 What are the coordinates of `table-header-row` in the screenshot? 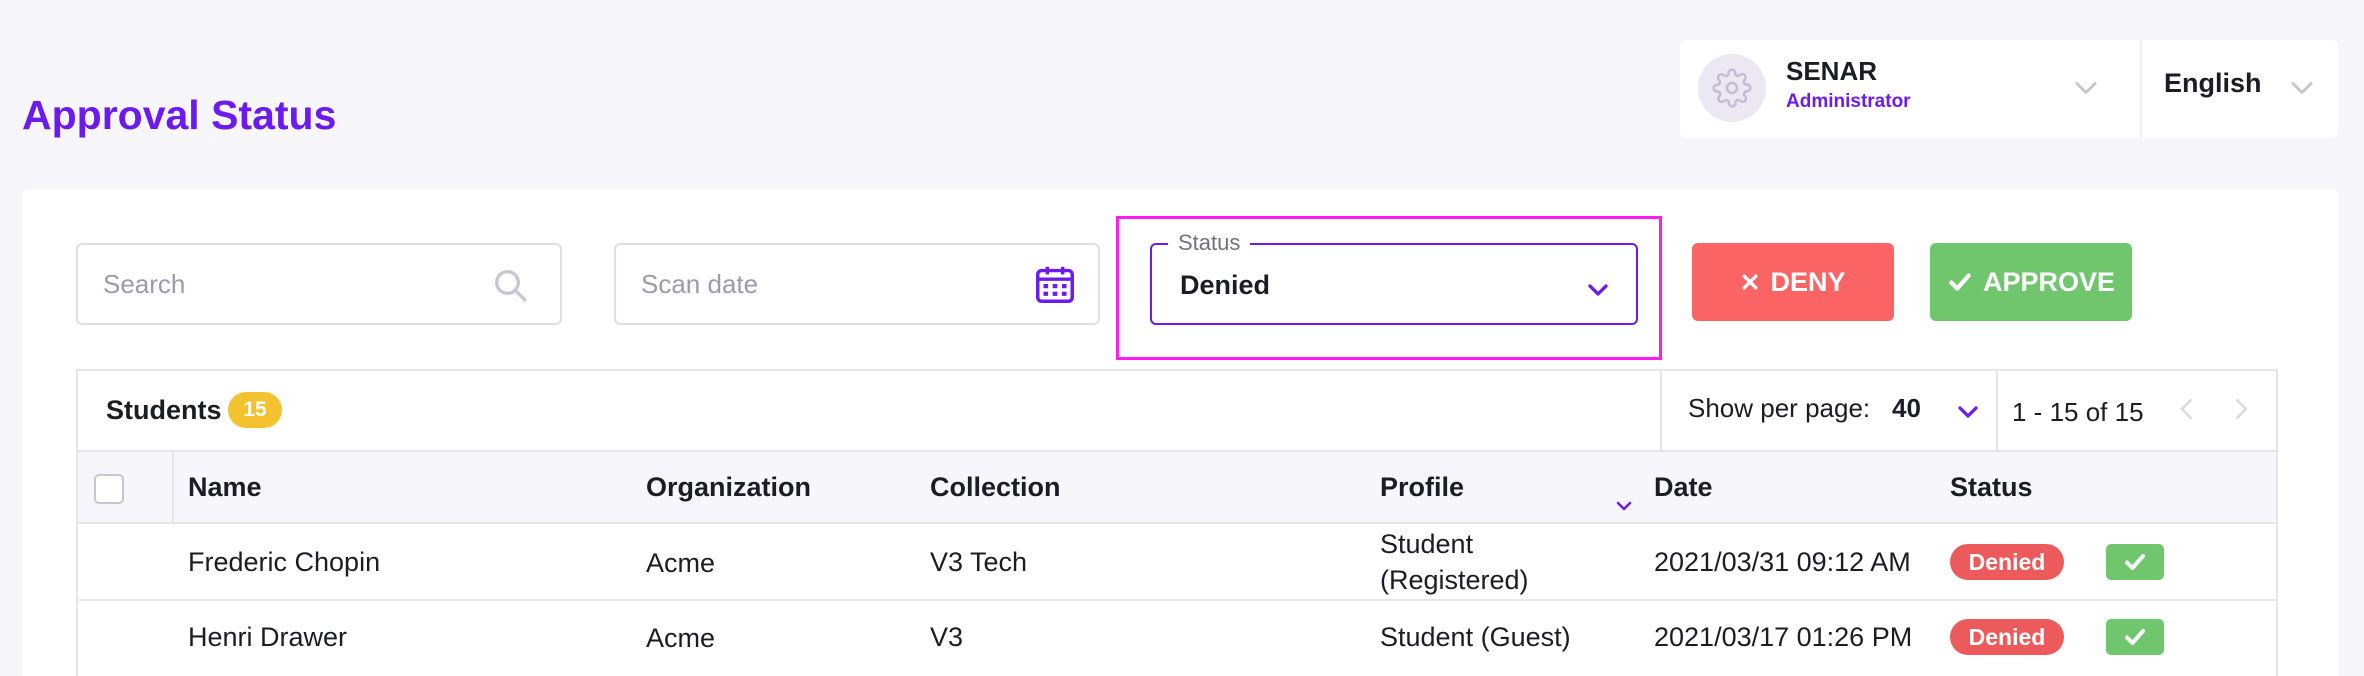 It's located at (1177, 487).